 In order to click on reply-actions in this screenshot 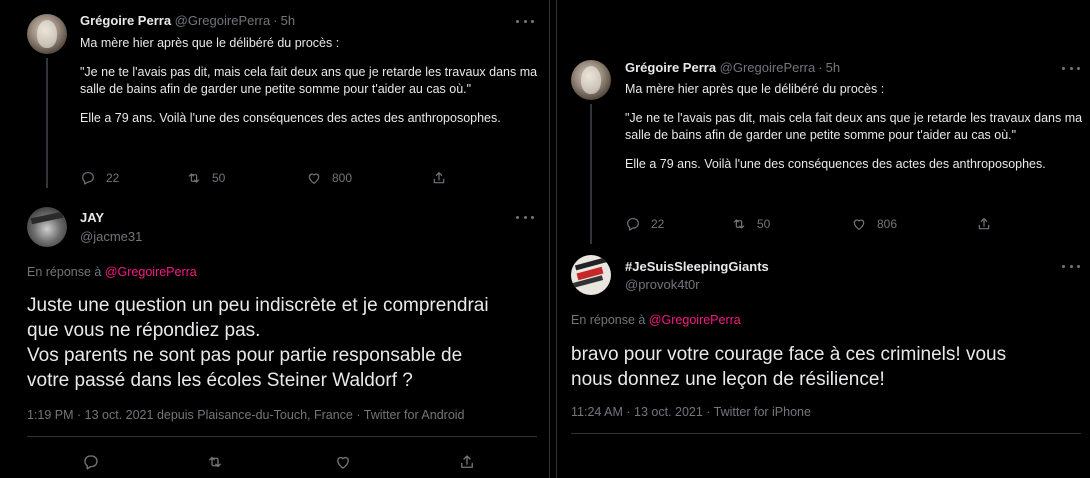, I will do `click(279, 462)`.